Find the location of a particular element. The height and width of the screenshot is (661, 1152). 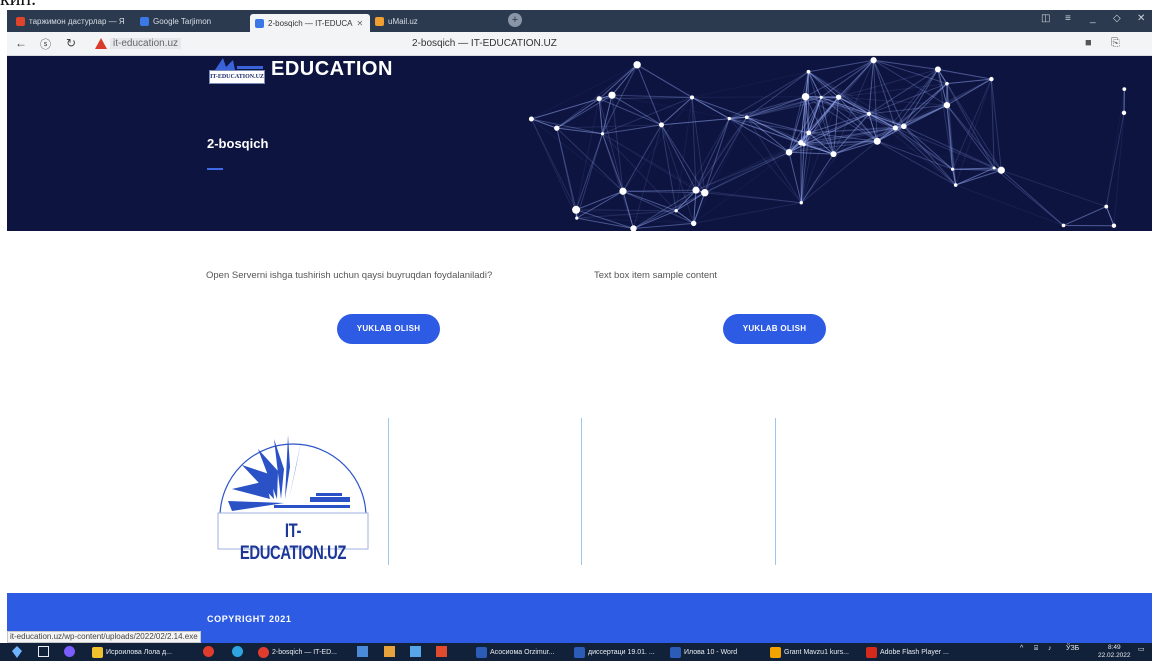

tab-yandex: таржимон дастурлар — Я is located at coordinates (76, 21).